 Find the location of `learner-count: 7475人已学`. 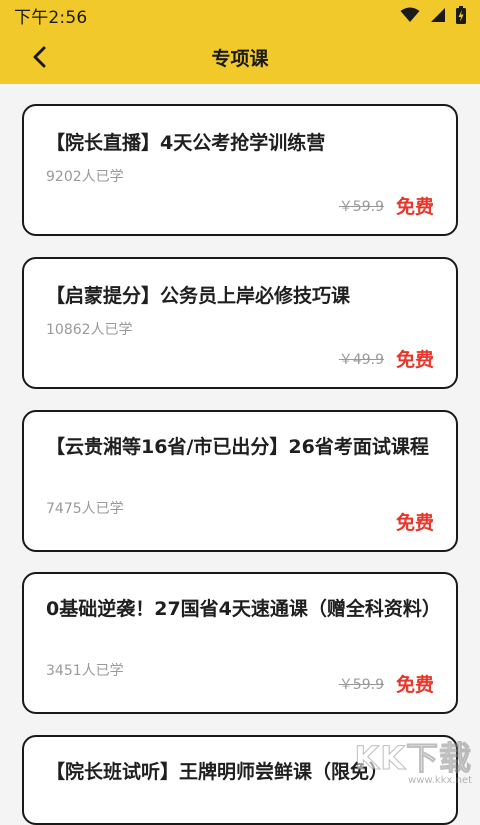

learner-count: 7475人已学 is located at coordinates (85, 509).